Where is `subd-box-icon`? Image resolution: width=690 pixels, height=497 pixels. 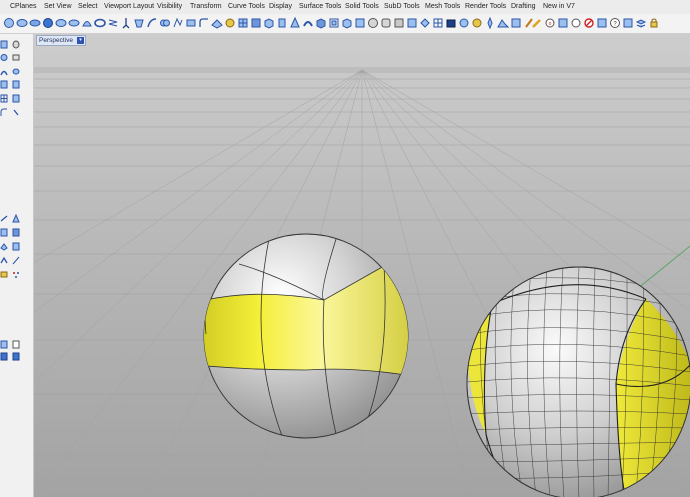 subd-box-icon is located at coordinates (386, 23).